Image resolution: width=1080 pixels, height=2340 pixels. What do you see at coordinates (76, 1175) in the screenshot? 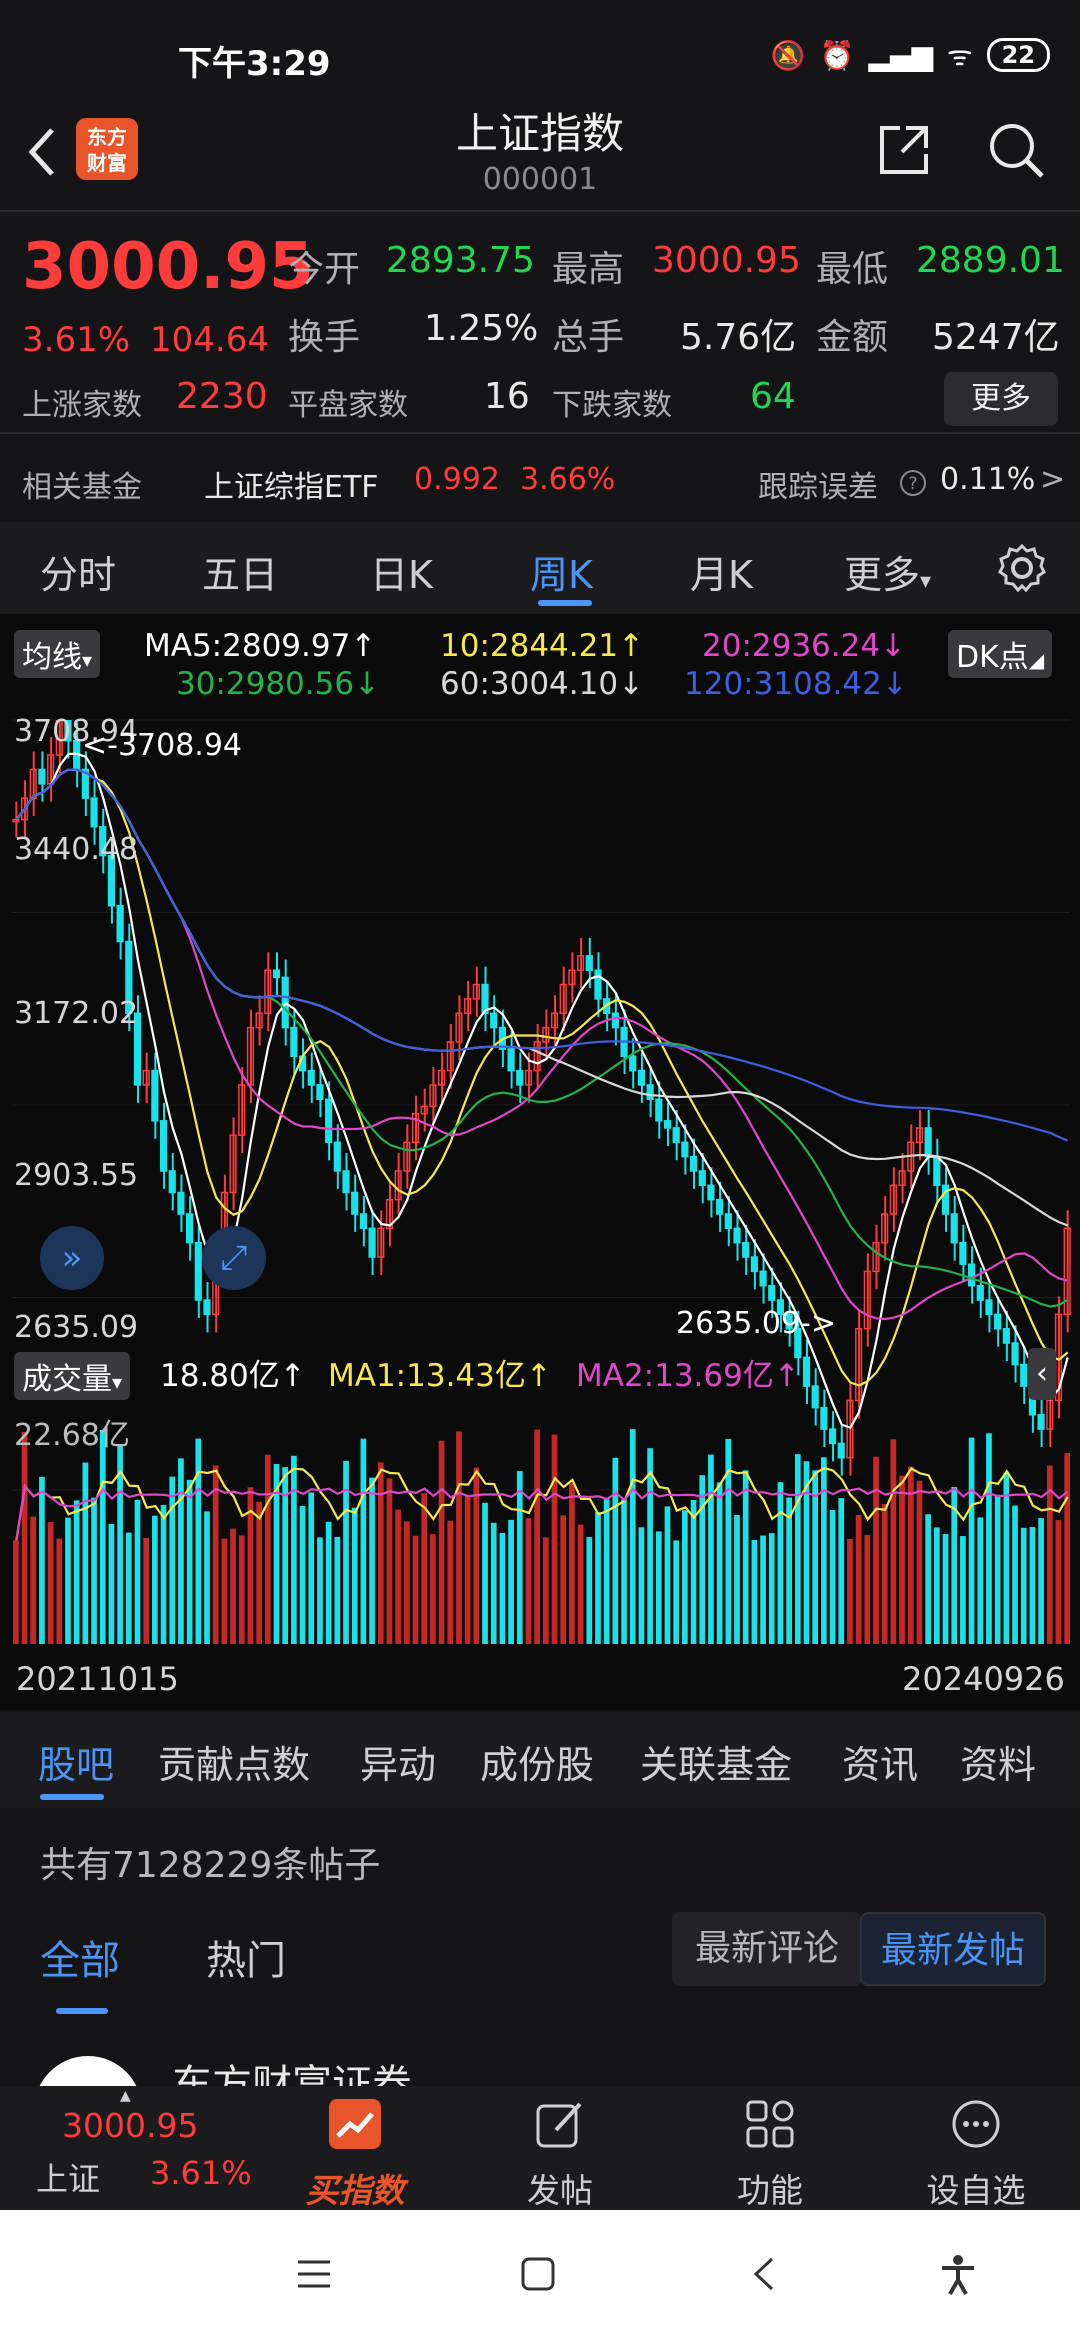
I see `price-axis-label: 2903.55` at bounding box center [76, 1175].